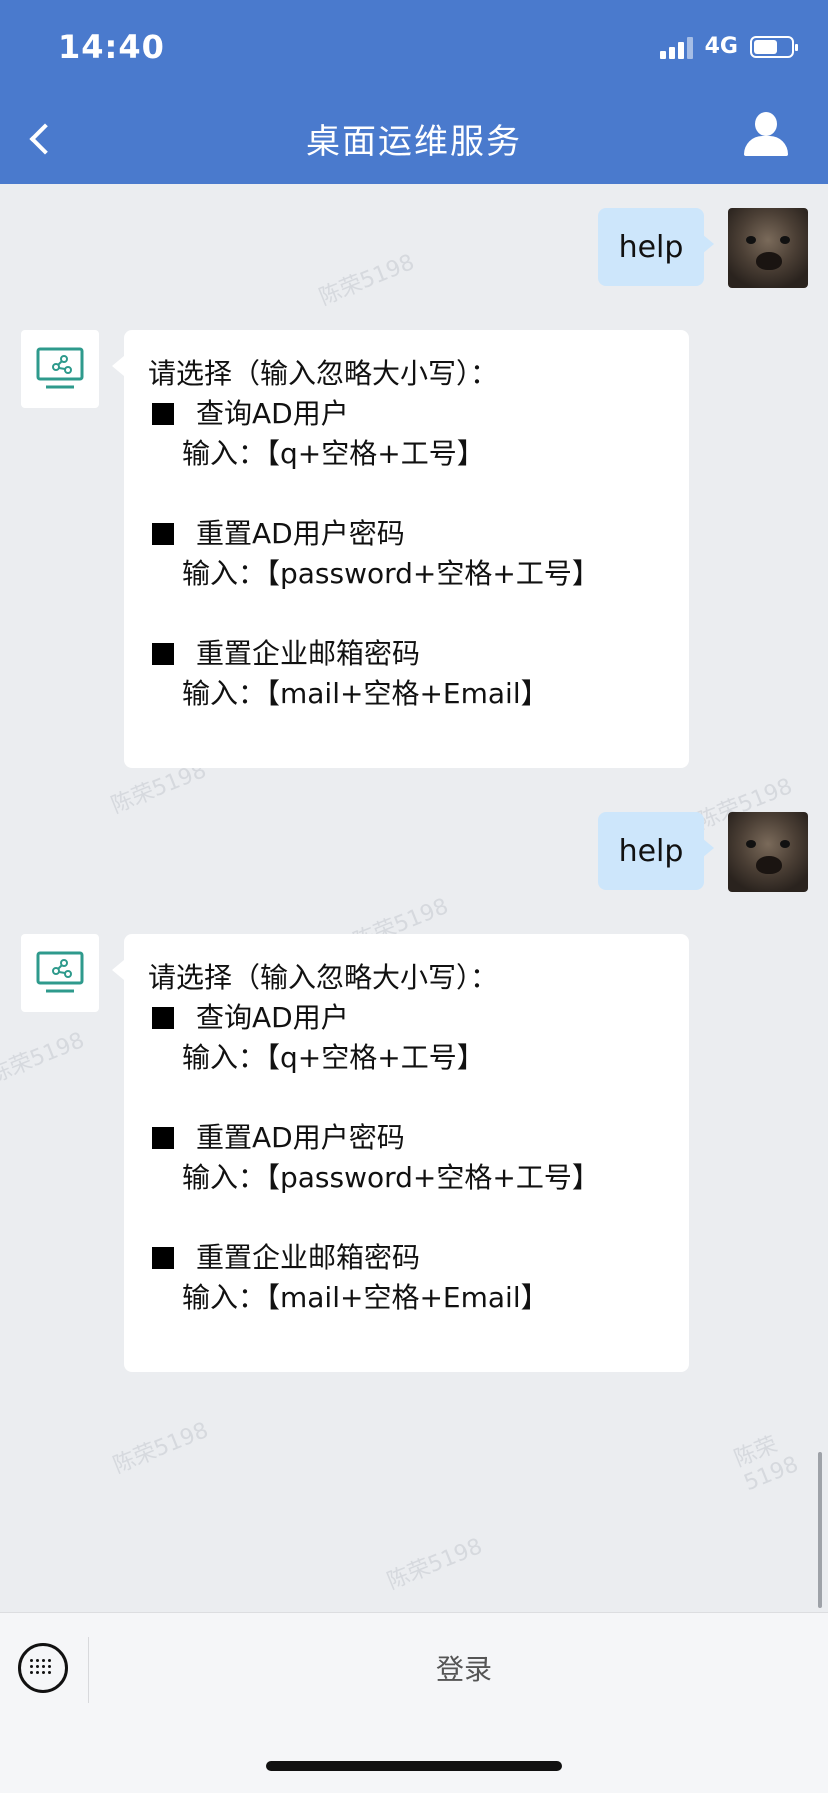 The height and width of the screenshot is (1793, 828). What do you see at coordinates (765, 46) in the screenshot?
I see `battery-level` at bounding box center [765, 46].